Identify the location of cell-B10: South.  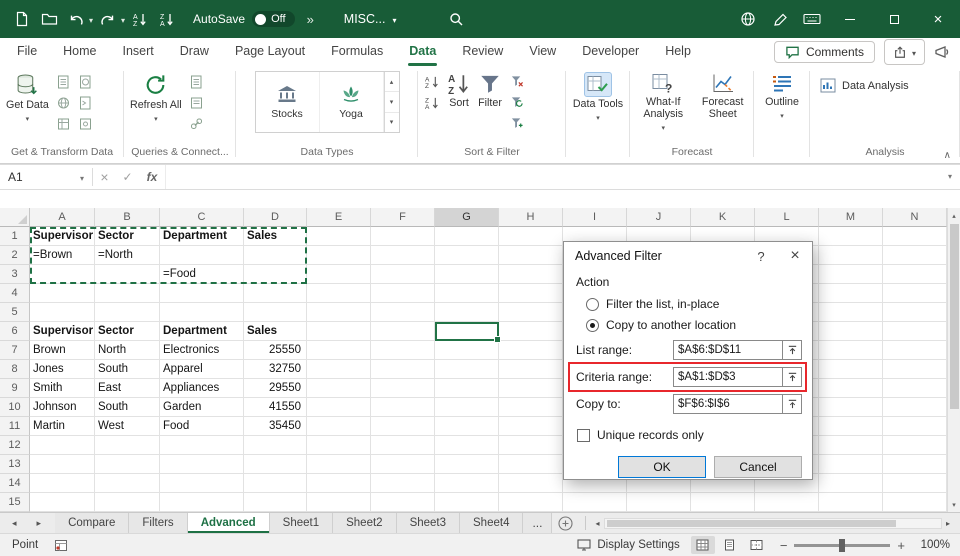
(127, 407).